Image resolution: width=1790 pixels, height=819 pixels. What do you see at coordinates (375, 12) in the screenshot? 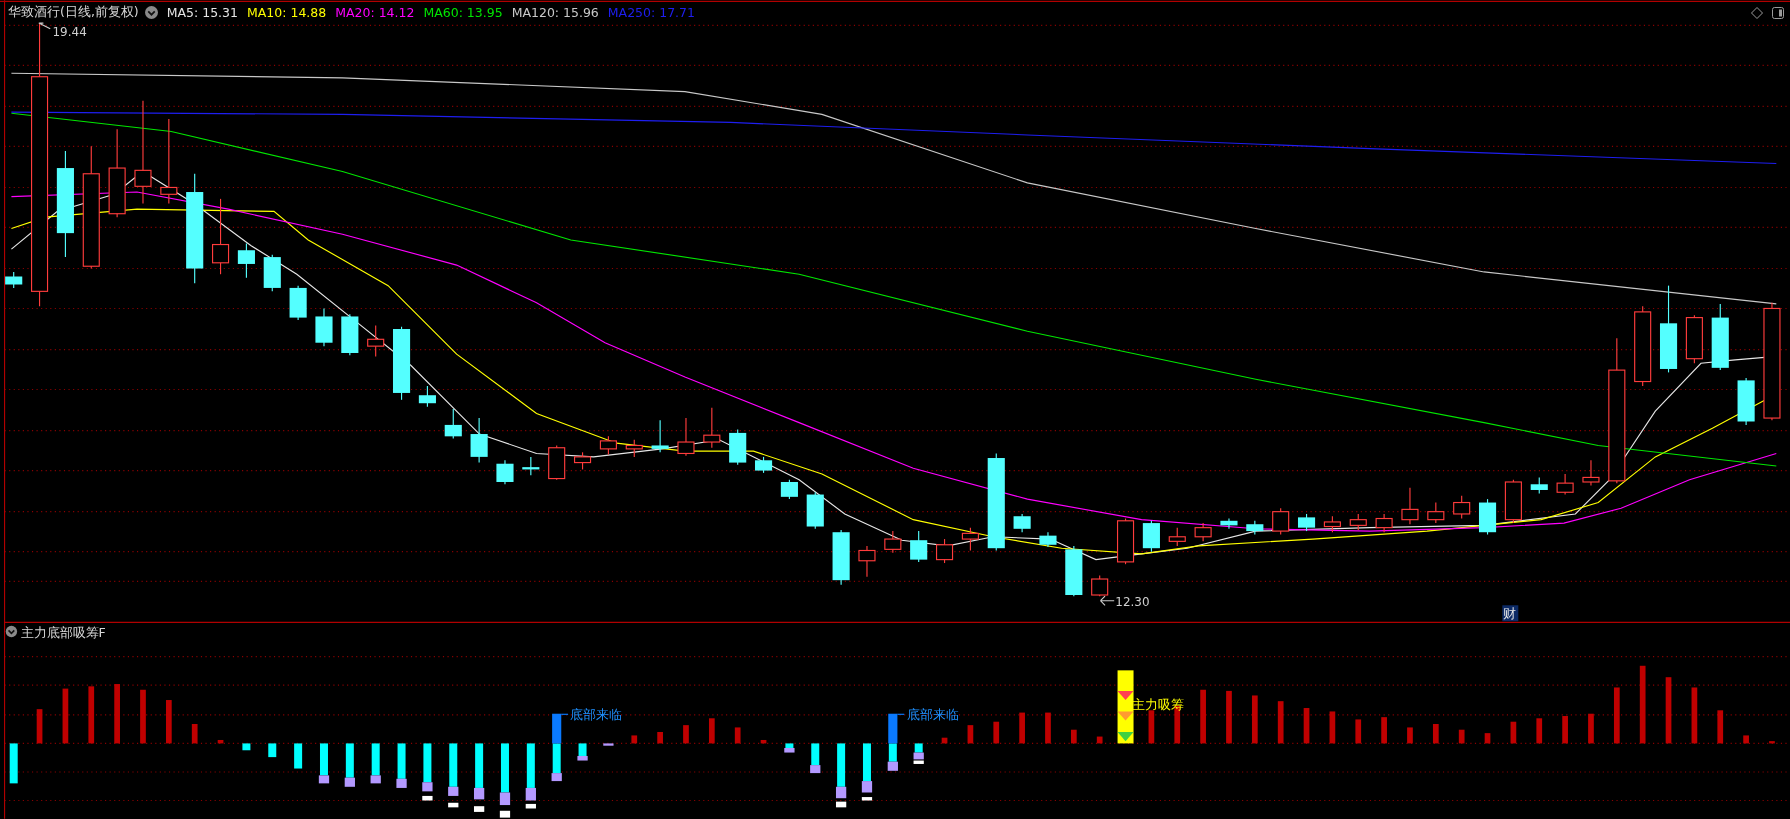
I see `moving-average-value: MA20: 14.12` at bounding box center [375, 12].